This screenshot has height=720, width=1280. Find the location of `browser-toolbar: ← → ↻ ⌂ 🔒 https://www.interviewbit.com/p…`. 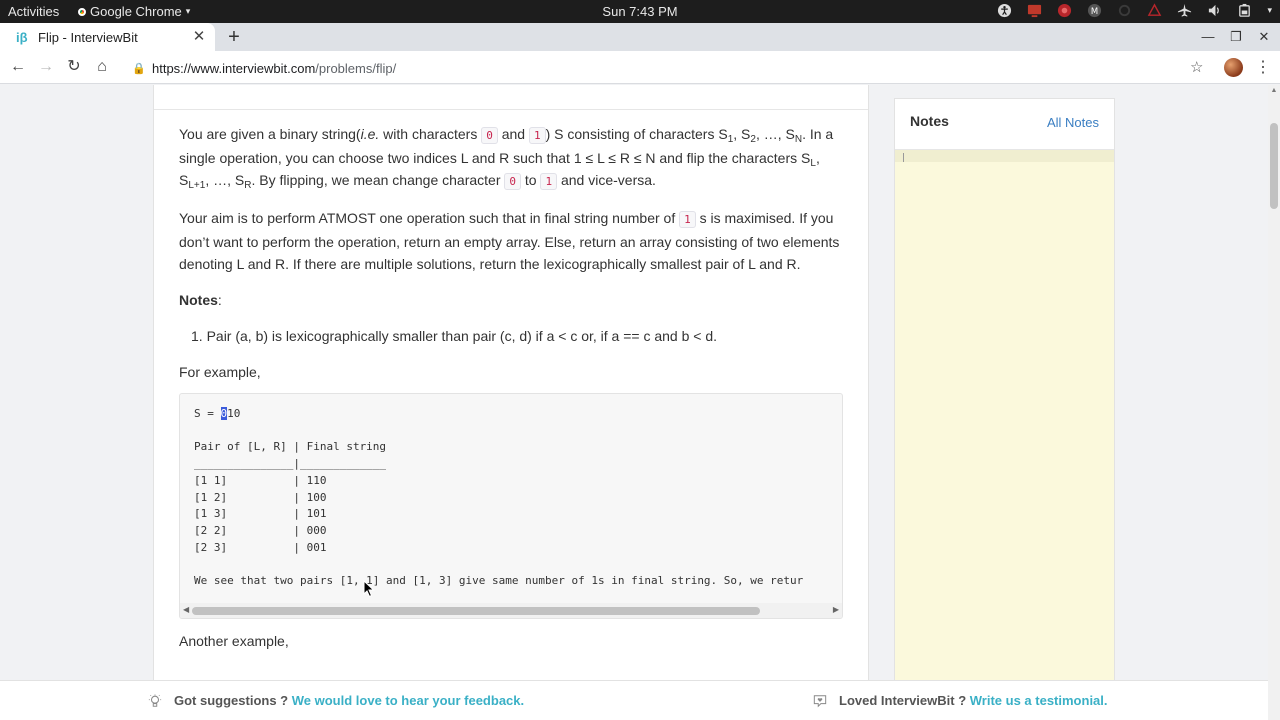

browser-toolbar: ← → ↻ ⌂ 🔒 https://www.interviewbit.com/p… is located at coordinates (640, 67).